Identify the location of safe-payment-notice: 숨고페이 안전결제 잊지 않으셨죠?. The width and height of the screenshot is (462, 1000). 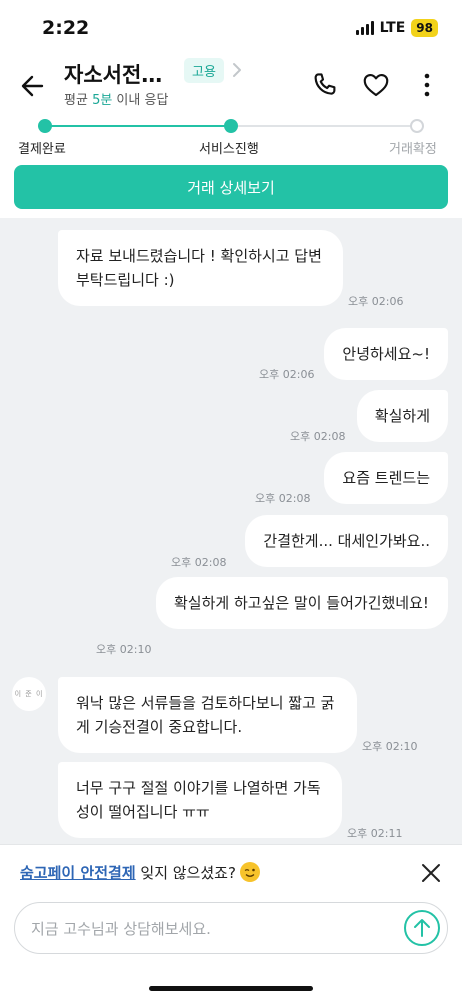
(231, 872).